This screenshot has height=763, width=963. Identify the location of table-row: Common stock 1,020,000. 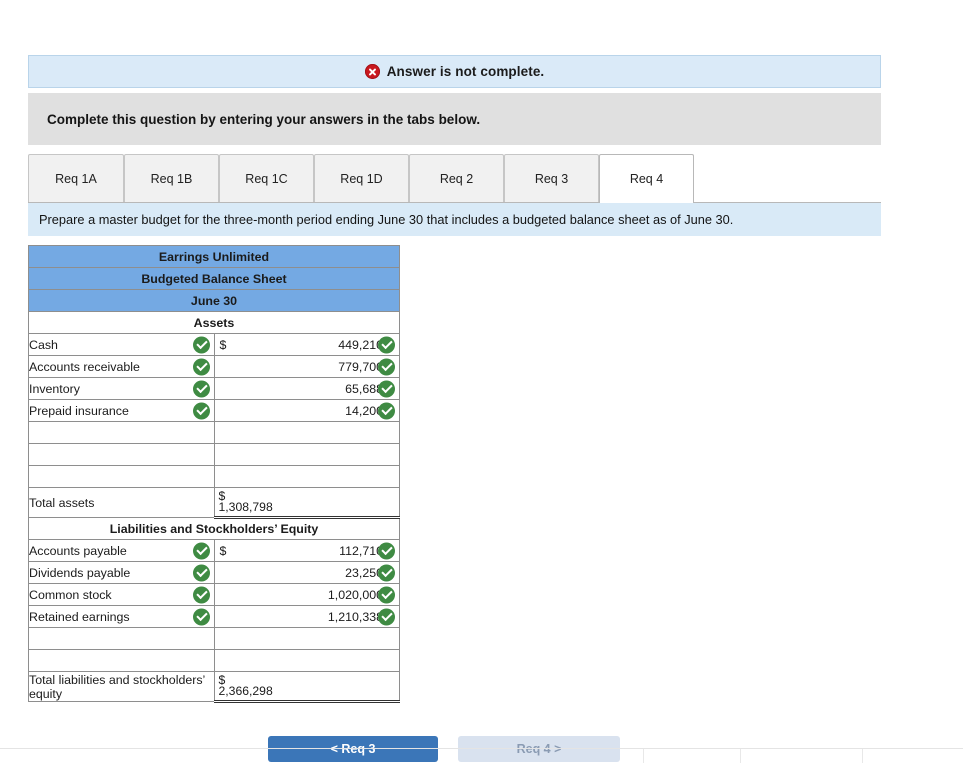
(214, 594).